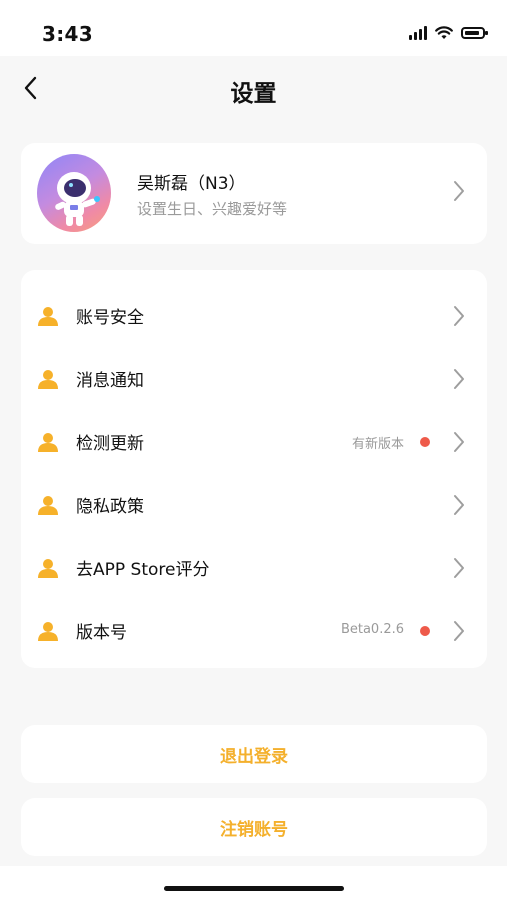 The width and height of the screenshot is (507, 900). I want to click on menu-item-notifications: 消息通知, so click(254, 379).